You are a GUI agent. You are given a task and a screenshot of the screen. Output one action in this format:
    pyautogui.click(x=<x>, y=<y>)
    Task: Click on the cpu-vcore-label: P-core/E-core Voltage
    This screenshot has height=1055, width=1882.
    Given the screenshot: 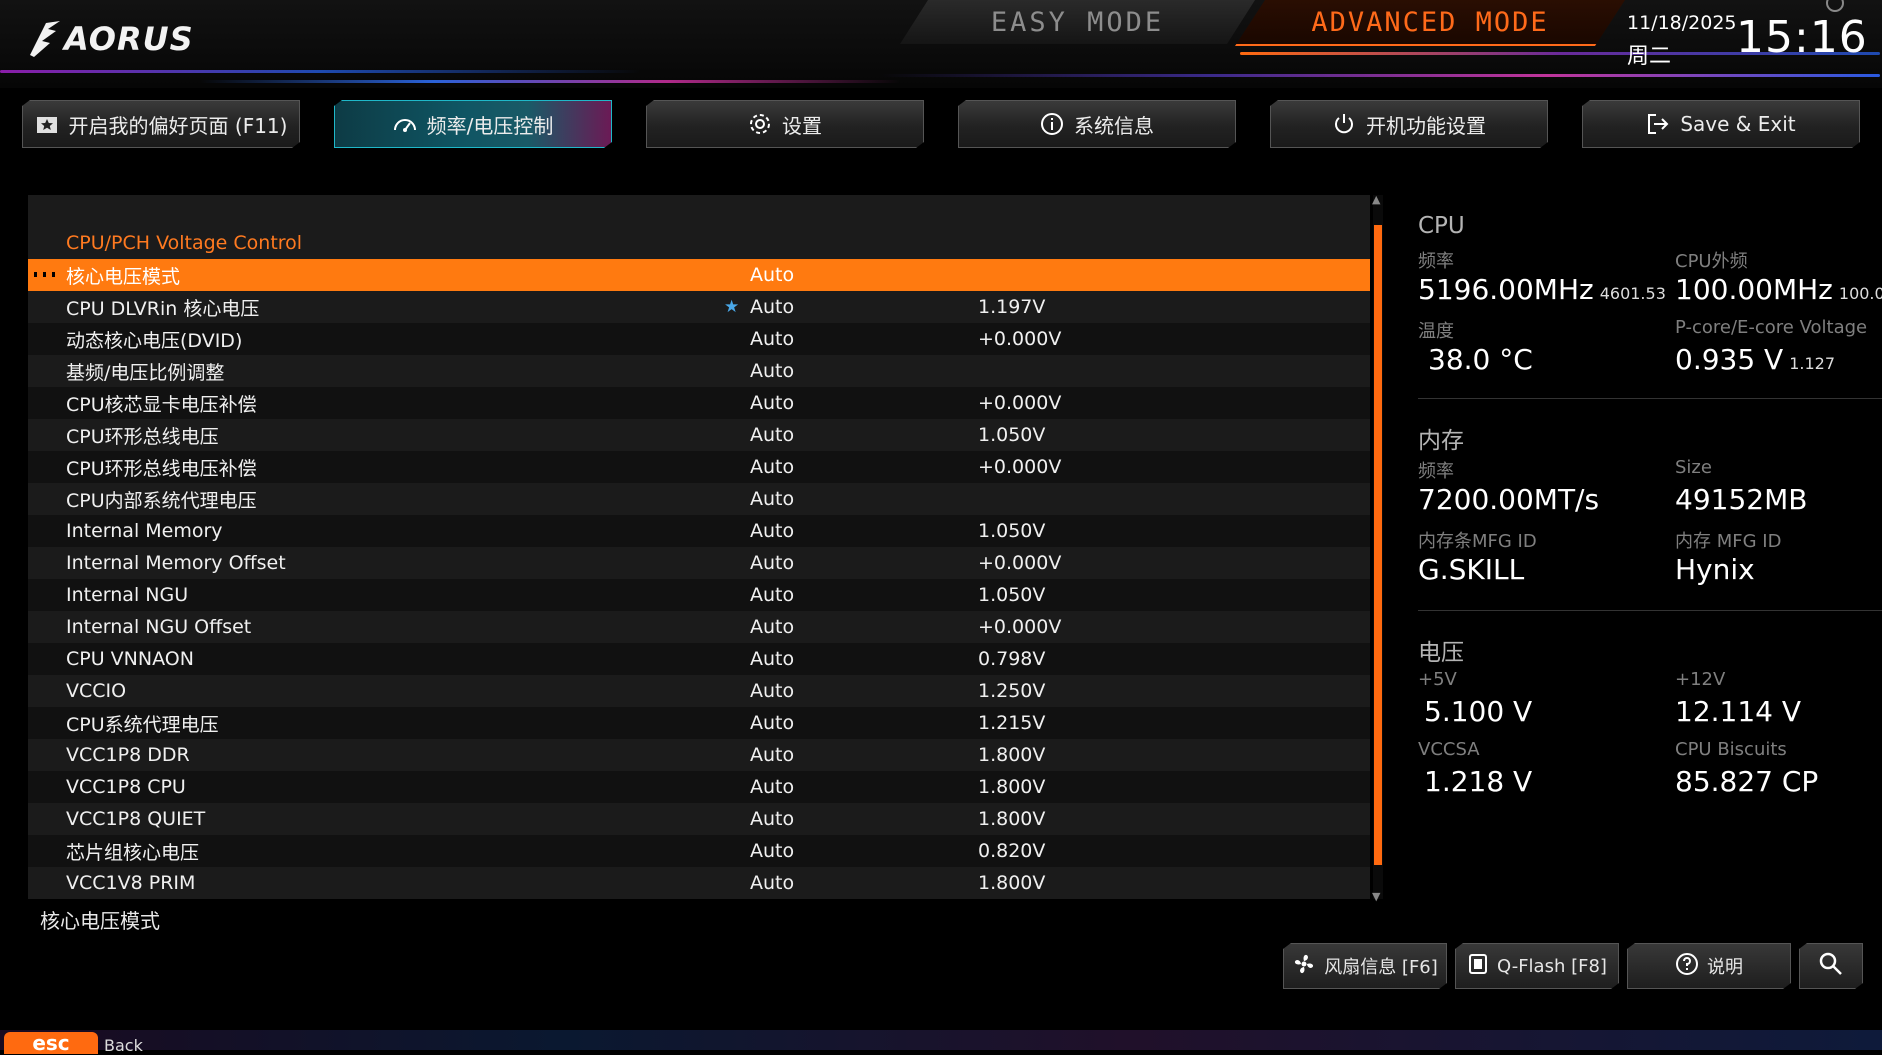 What is the action you would take?
    pyautogui.click(x=1771, y=327)
    